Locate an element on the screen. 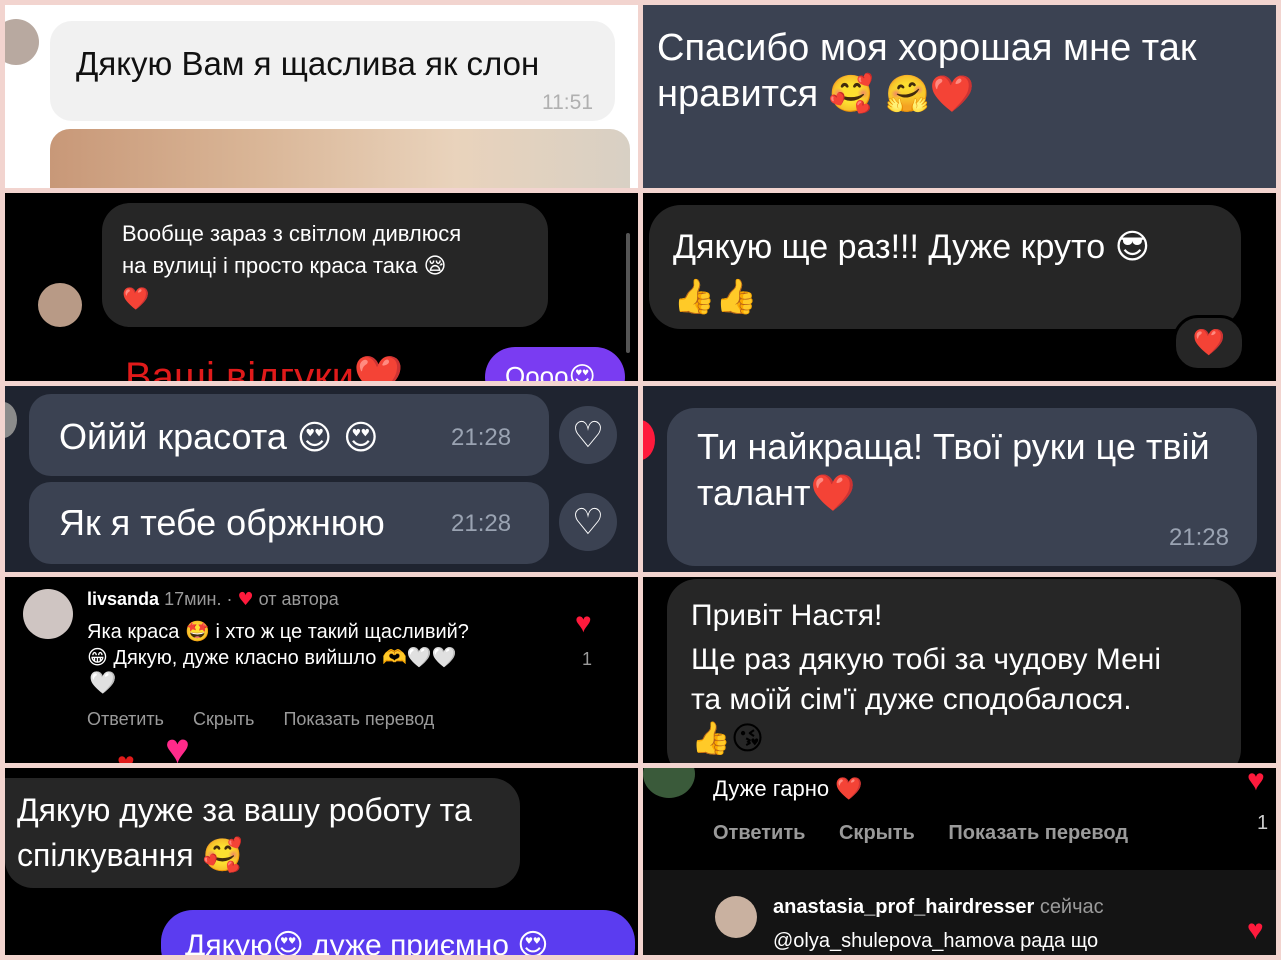 The width and height of the screenshot is (1281, 960). reply-text: @olya_shulepova_hamova рада що is located at coordinates (936, 941).